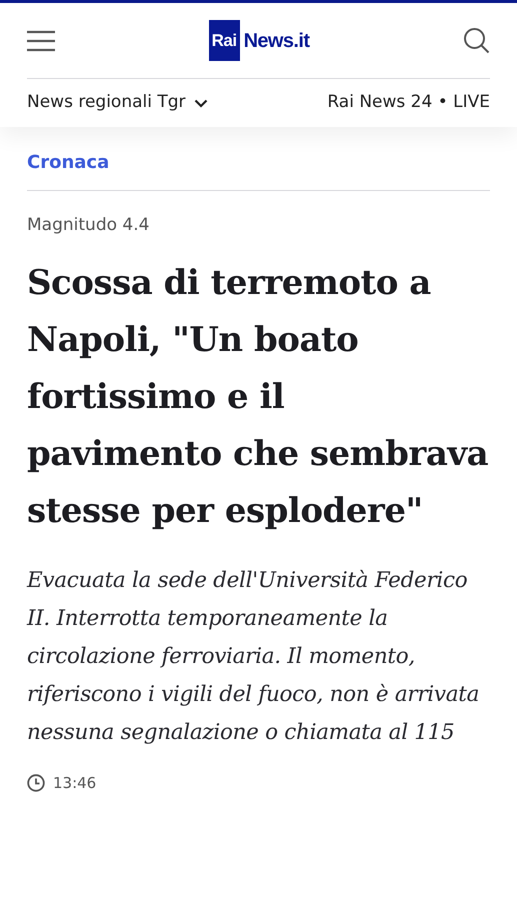  What do you see at coordinates (258, 159) in the screenshot?
I see `section-link: Cronaca` at bounding box center [258, 159].